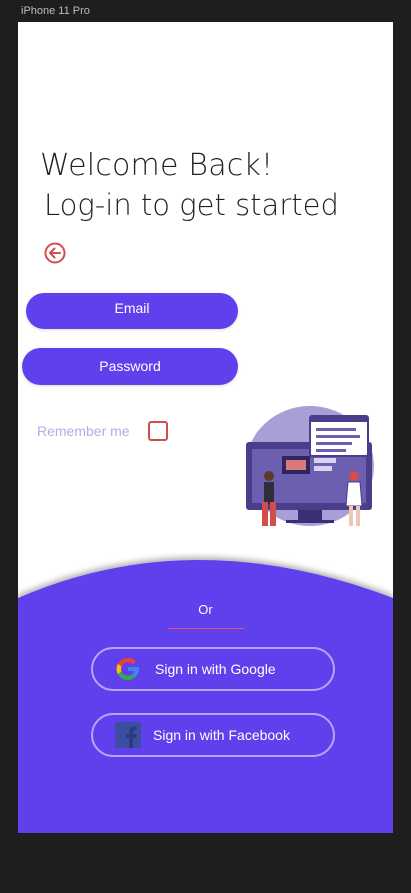  Describe the element at coordinates (310, 466) in the screenshot. I see `workspace-illustration` at that location.